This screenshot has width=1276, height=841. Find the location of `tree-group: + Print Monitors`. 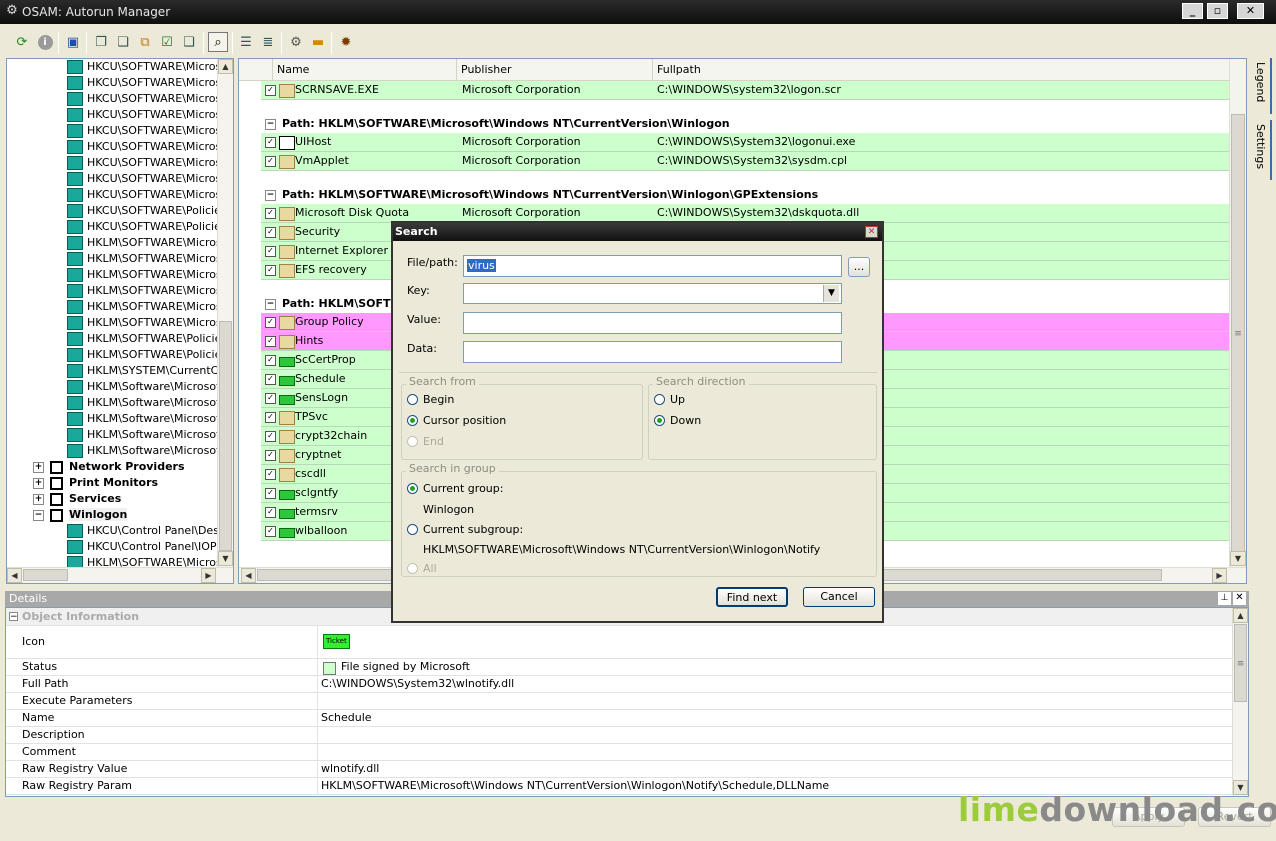

tree-group: + Print Monitors is located at coordinates (112, 483).